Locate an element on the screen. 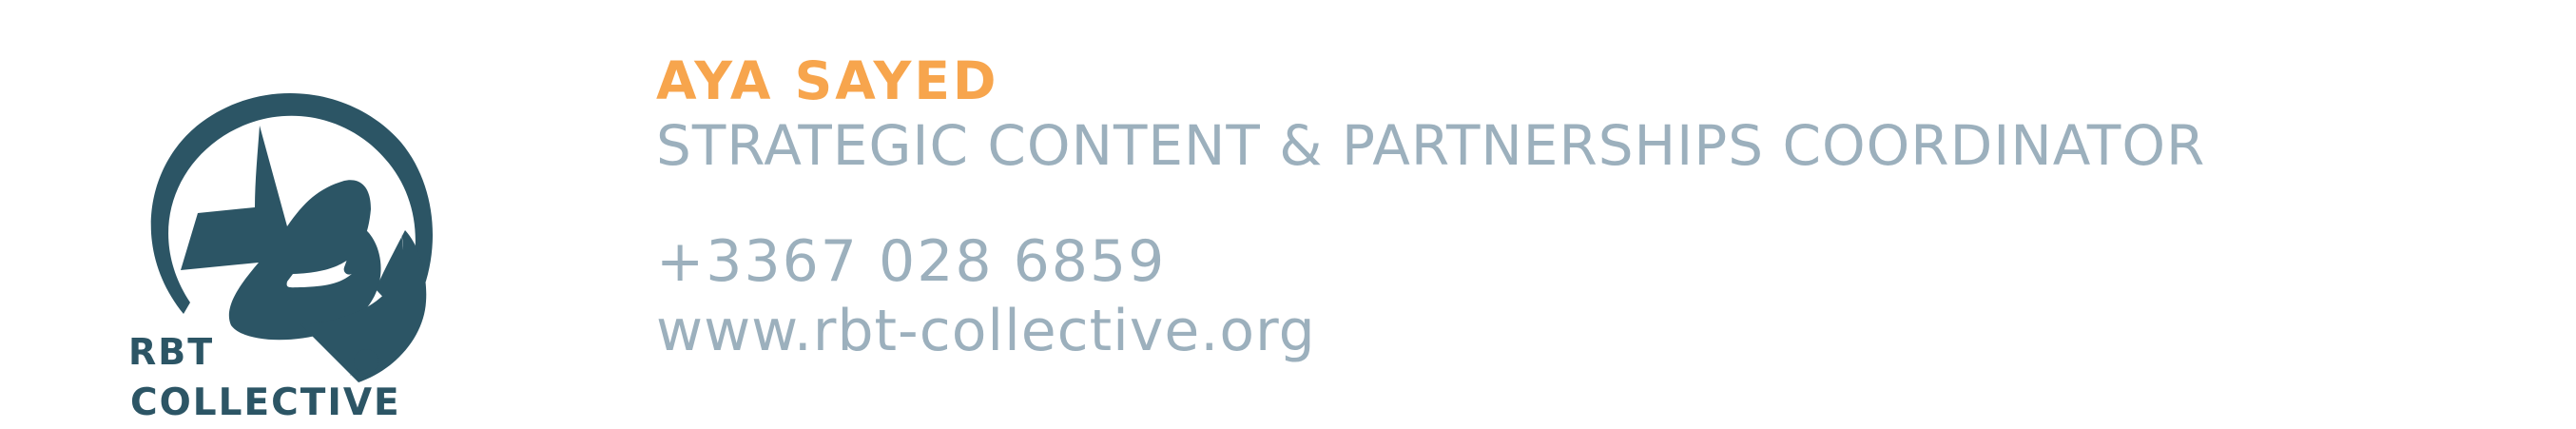  contact-phone: +3367 028 6859 is located at coordinates (1430, 261).